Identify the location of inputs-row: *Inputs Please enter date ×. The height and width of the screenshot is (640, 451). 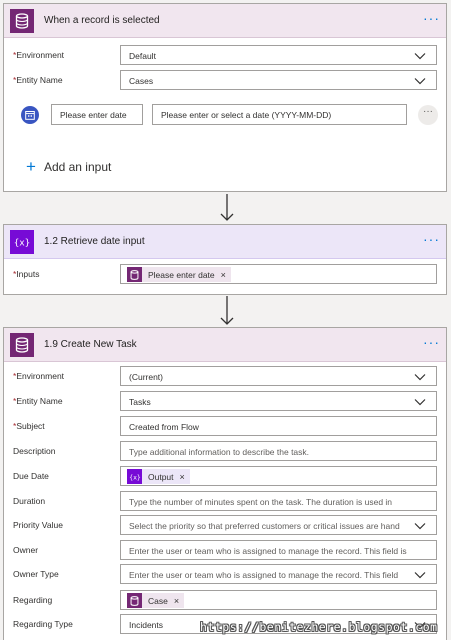
(225, 274).